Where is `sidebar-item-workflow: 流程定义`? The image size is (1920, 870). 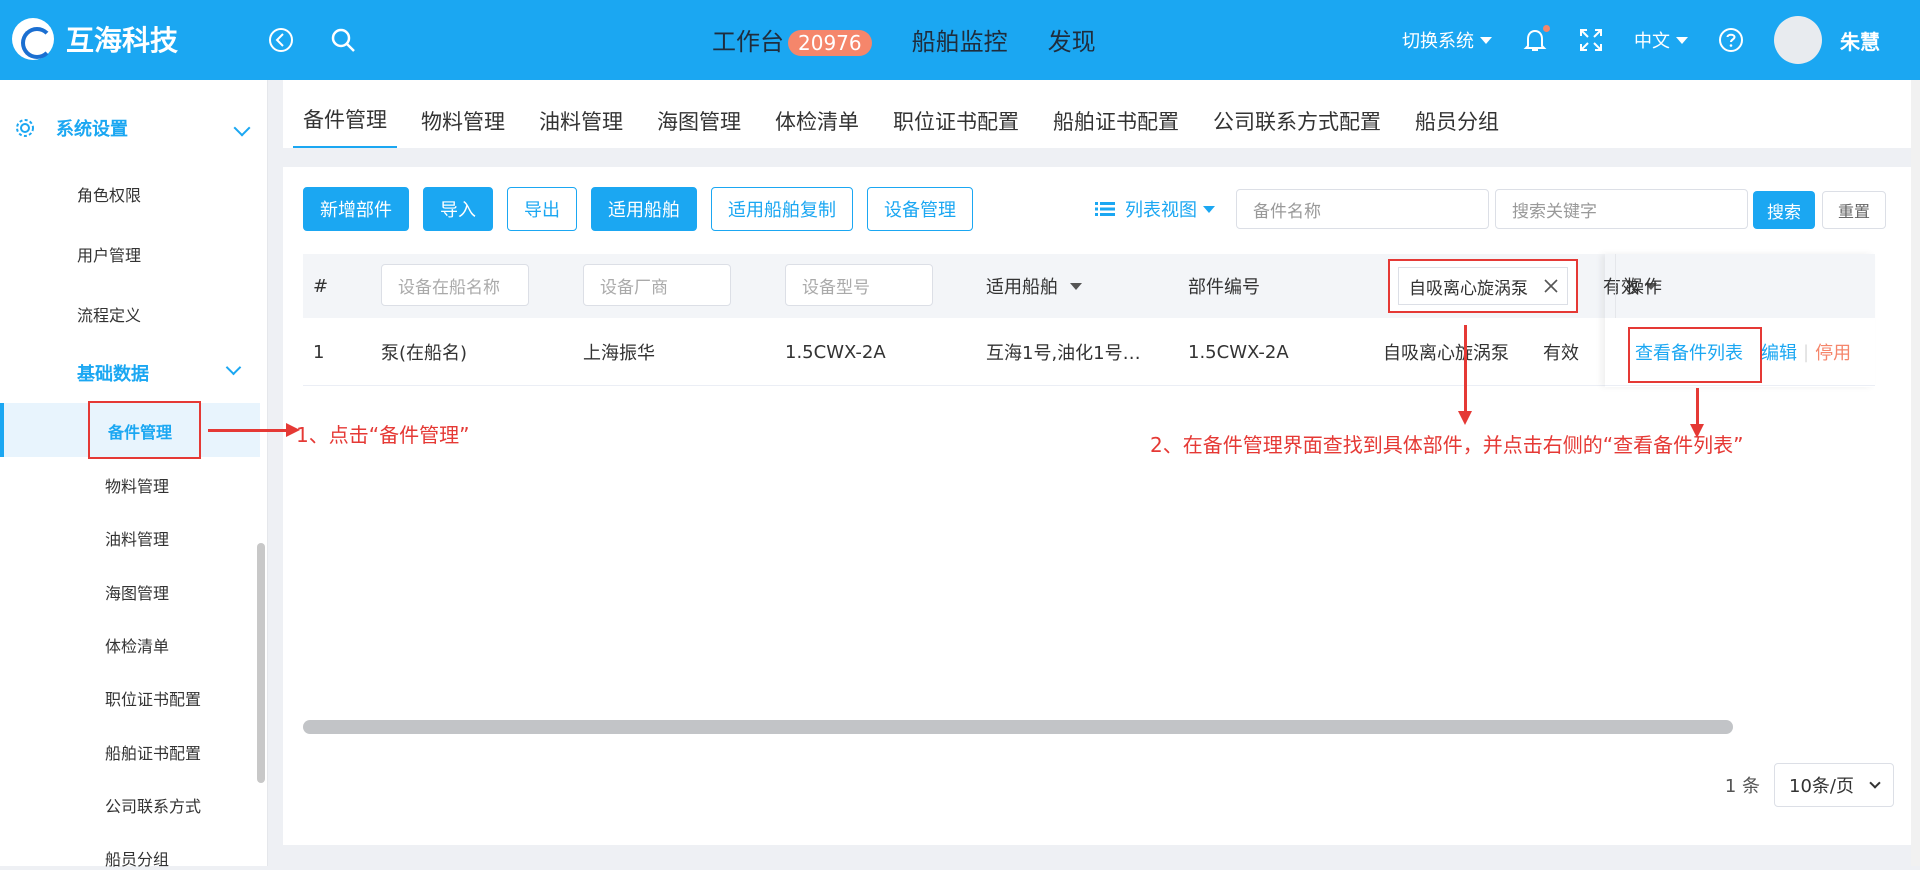
sidebar-item-workflow: 流程定义 is located at coordinates (109, 314).